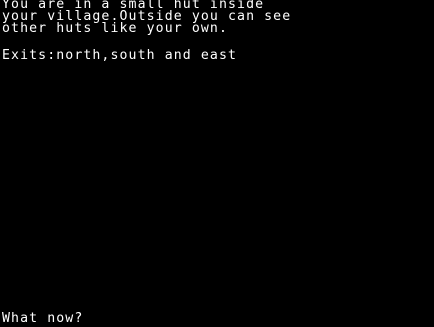 The image size is (434, 327). I want to click on command-prompt: What now?, so click(42, 319).